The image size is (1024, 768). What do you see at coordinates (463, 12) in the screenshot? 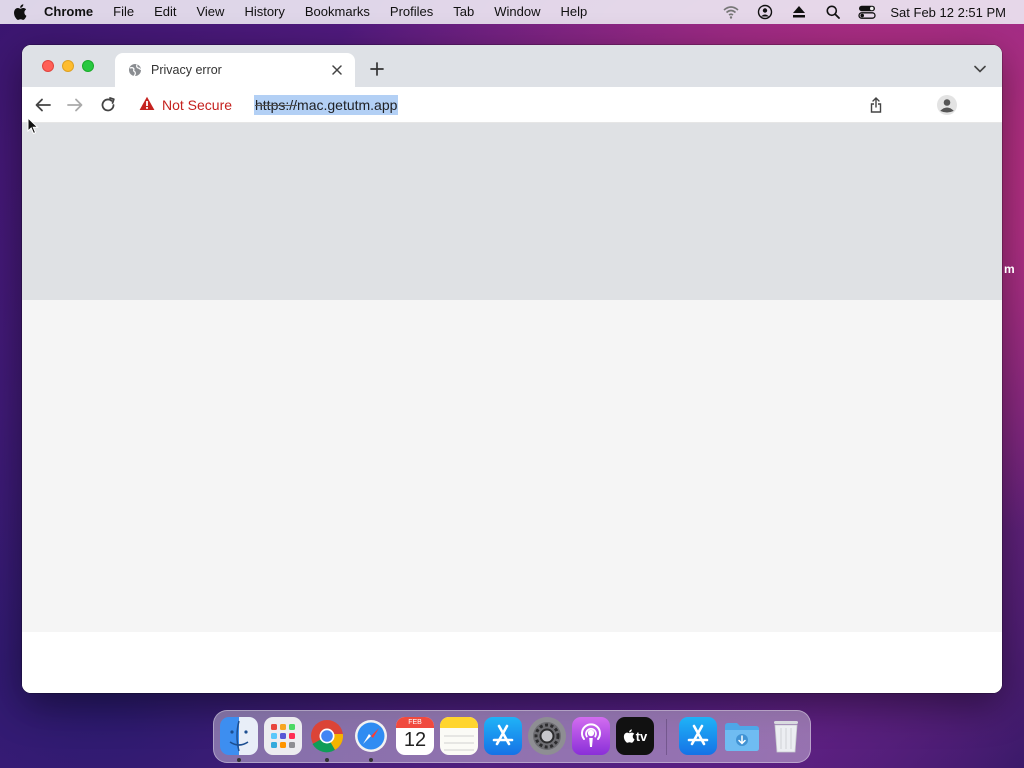
I see `menu-tab: Tab` at bounding box center [463, 12].